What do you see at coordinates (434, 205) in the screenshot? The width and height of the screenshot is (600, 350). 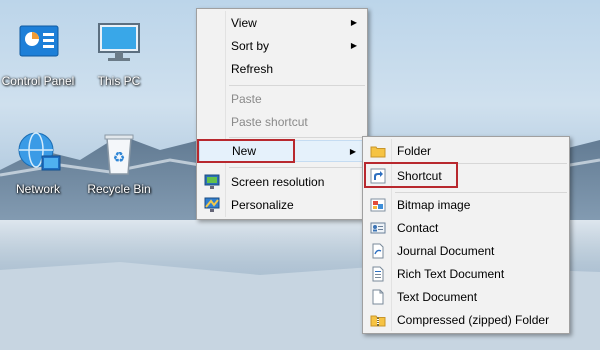 I see `menu-item-label: Bitmap image` at bounding box center [434, 205].